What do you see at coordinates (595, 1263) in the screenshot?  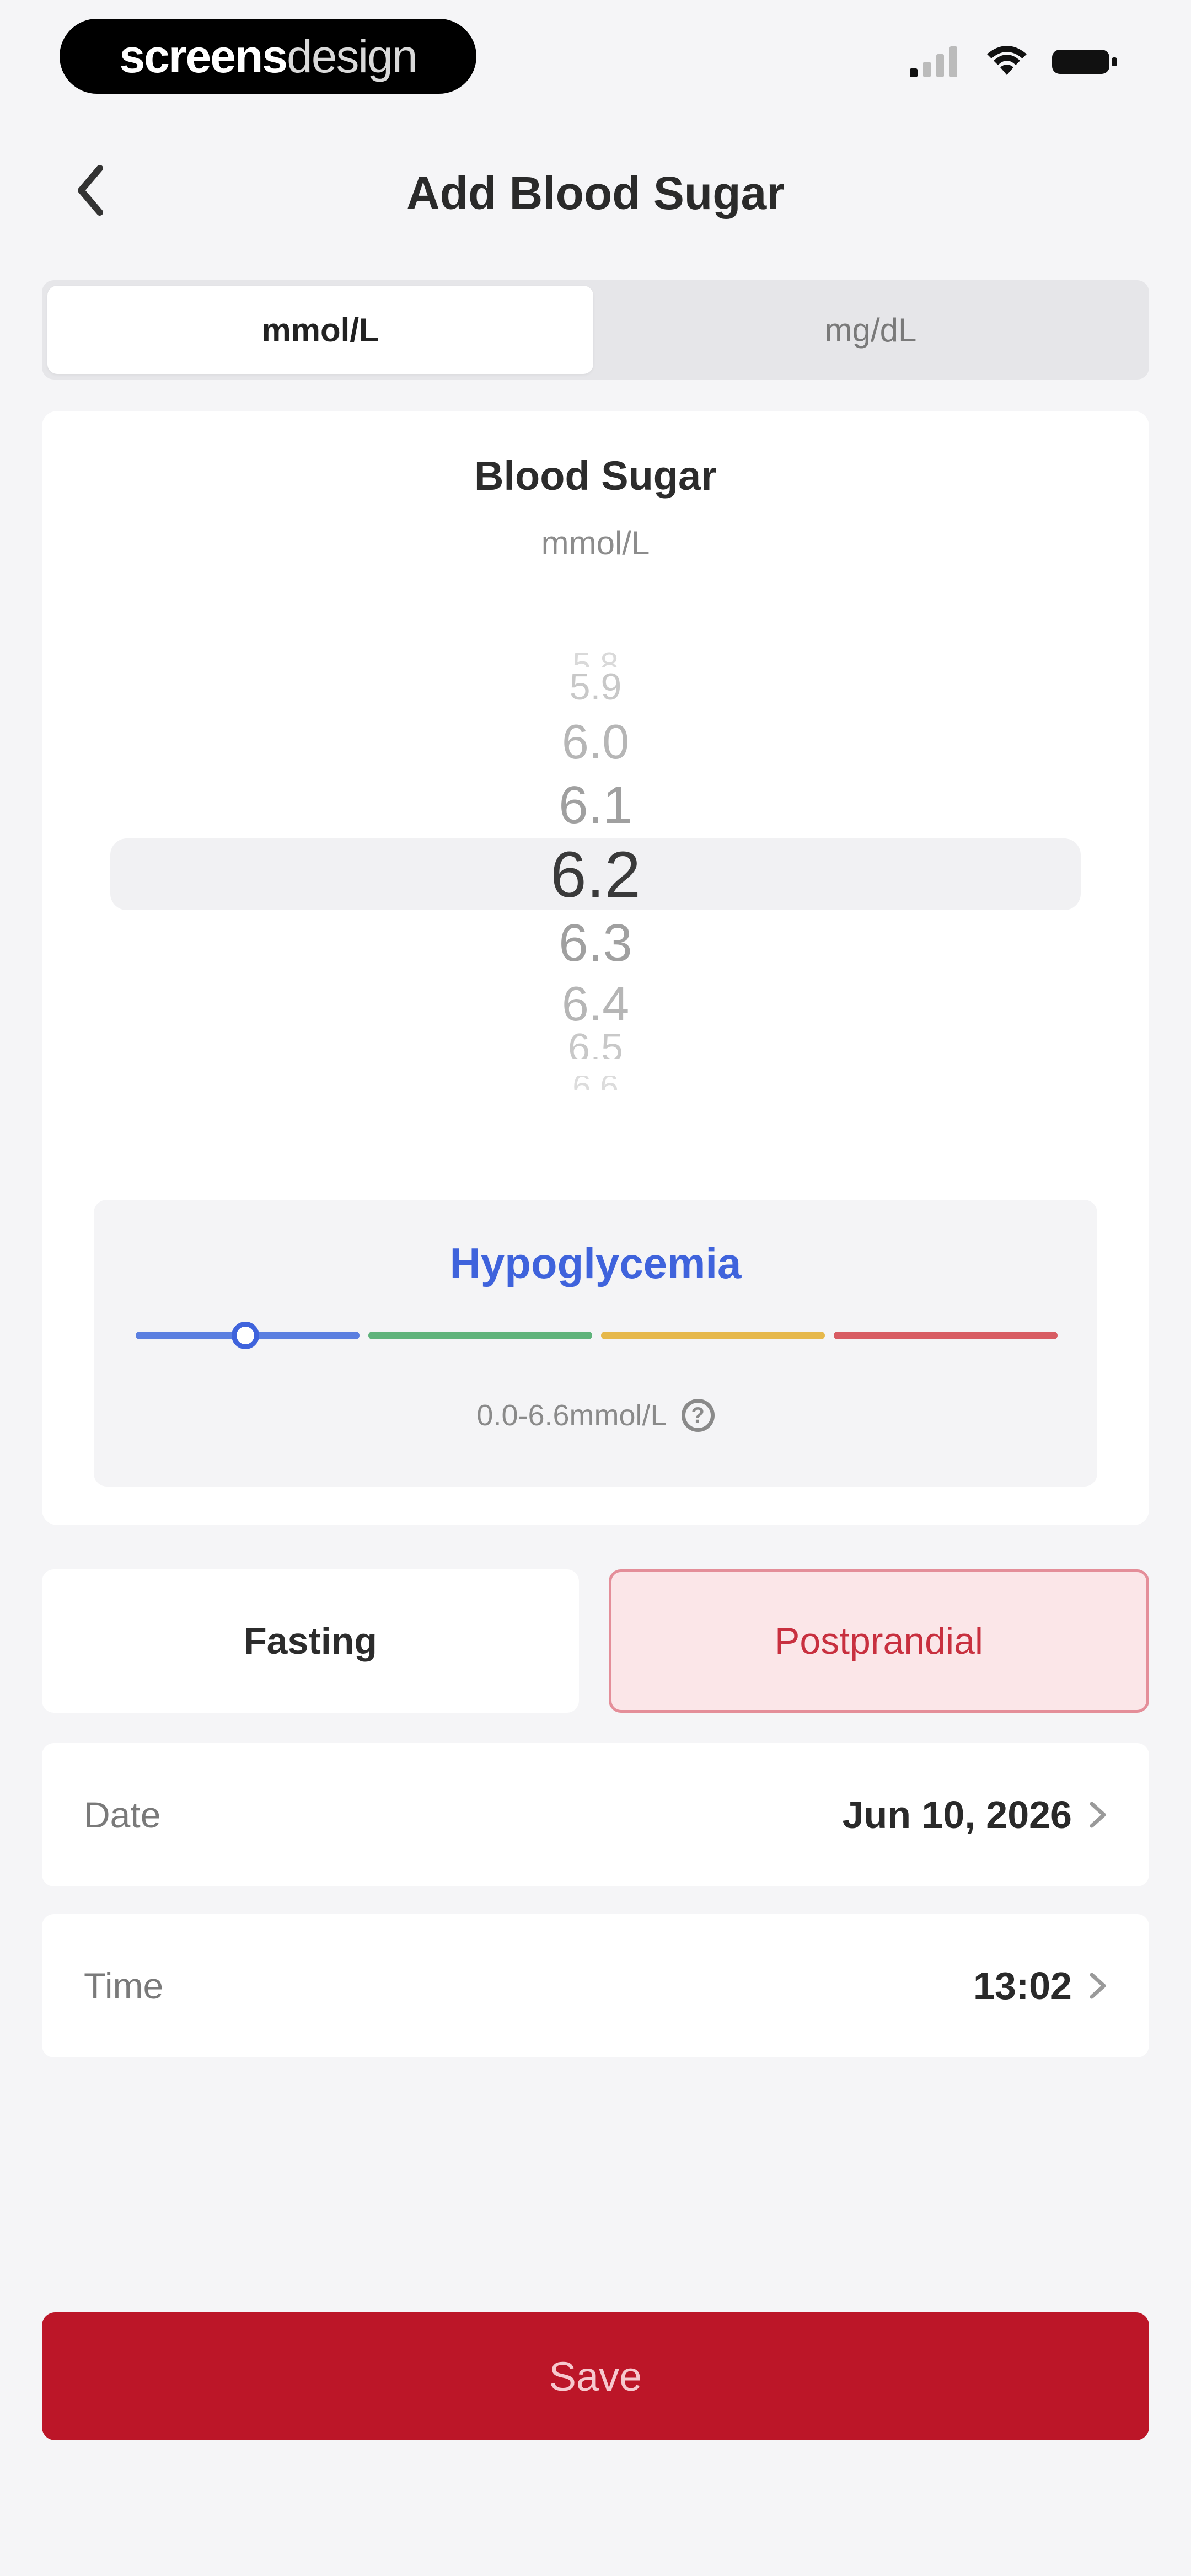 I see `range-status-label: Hypoglycemia` at bounding box center [595, 1263].